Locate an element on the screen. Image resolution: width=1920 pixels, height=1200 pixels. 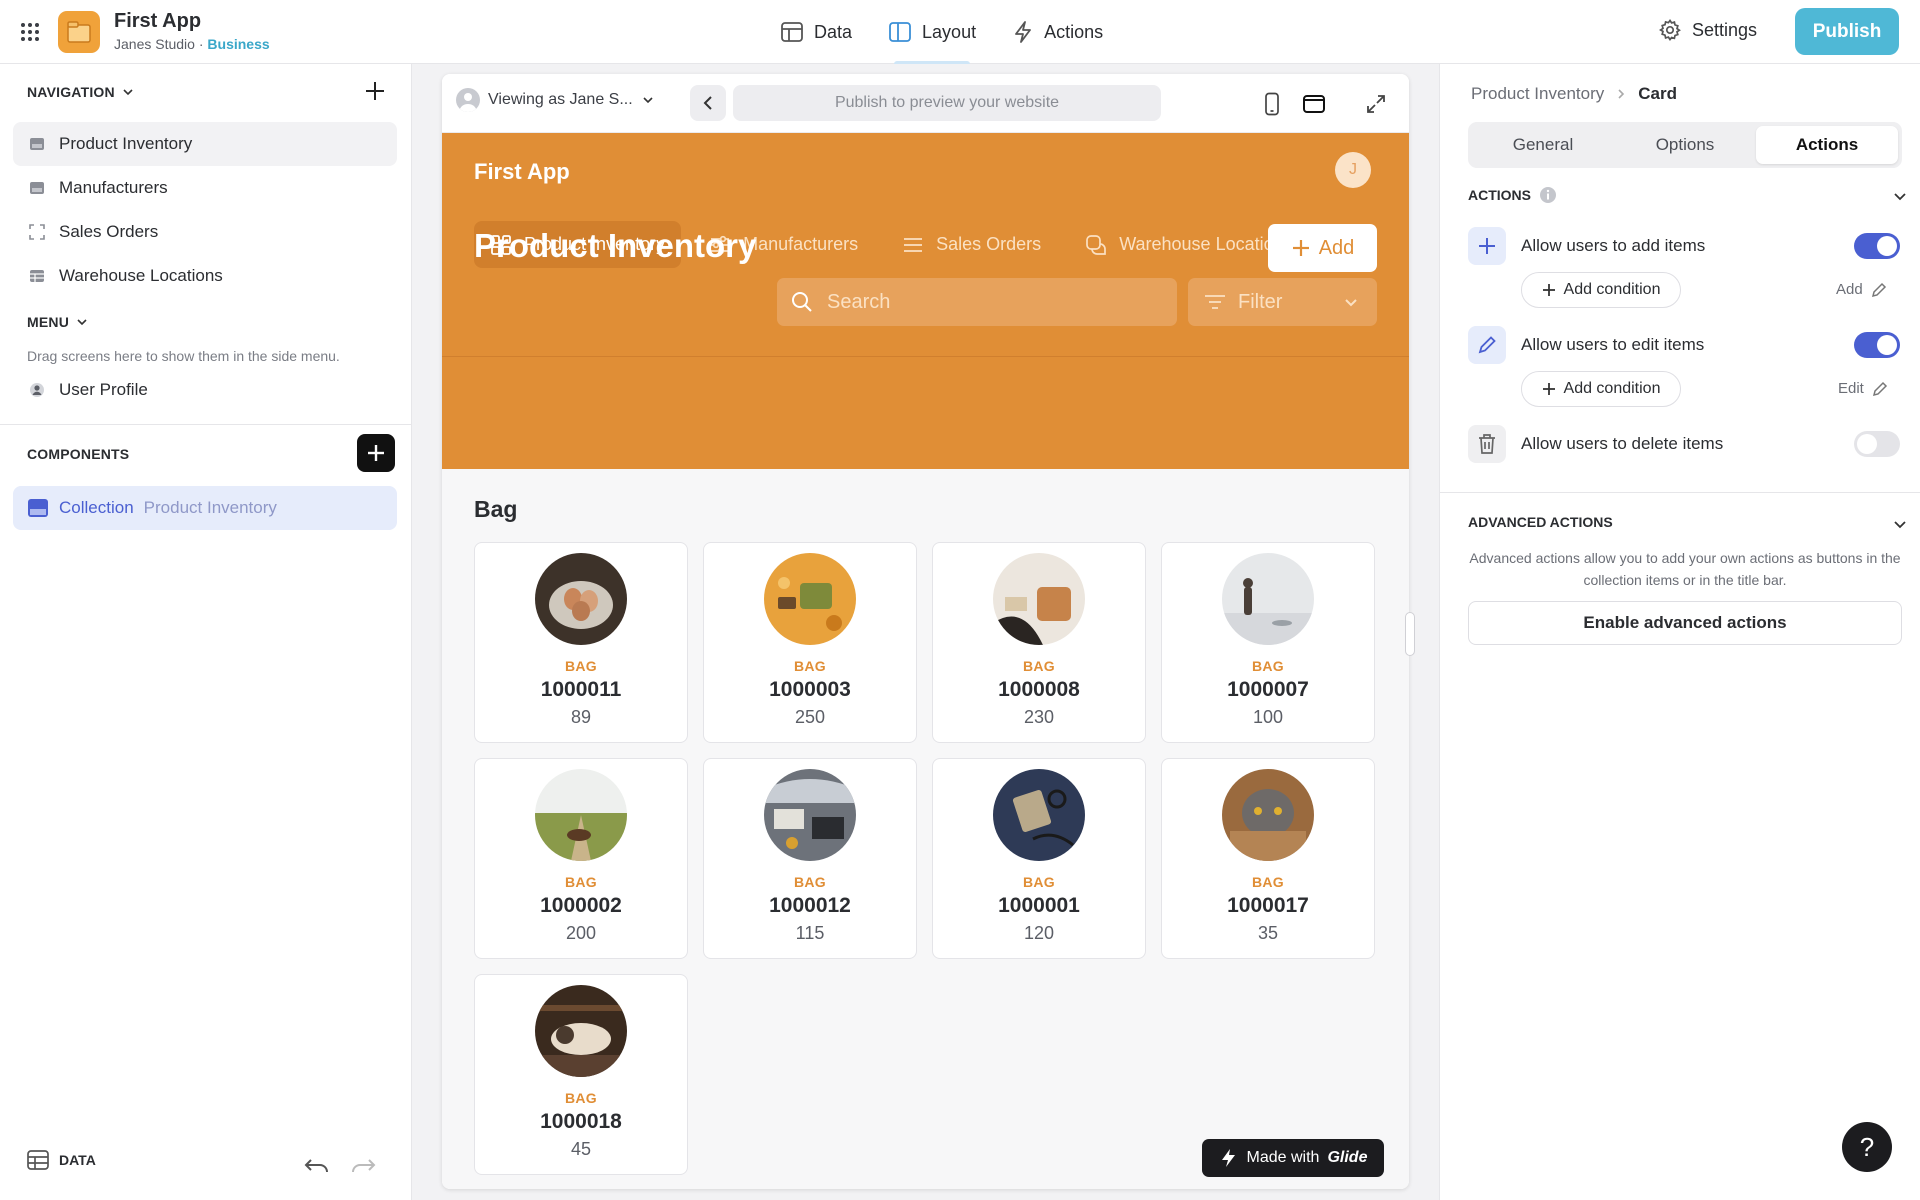
topnav-data: Data is located at coordinates (816, 32).